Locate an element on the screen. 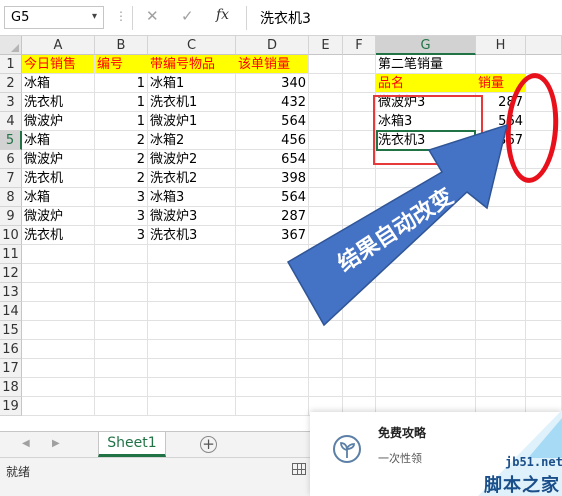 The width and height of the screenshot is (562, 496). row-header-18: 18 is located at coordinates (11, 387).